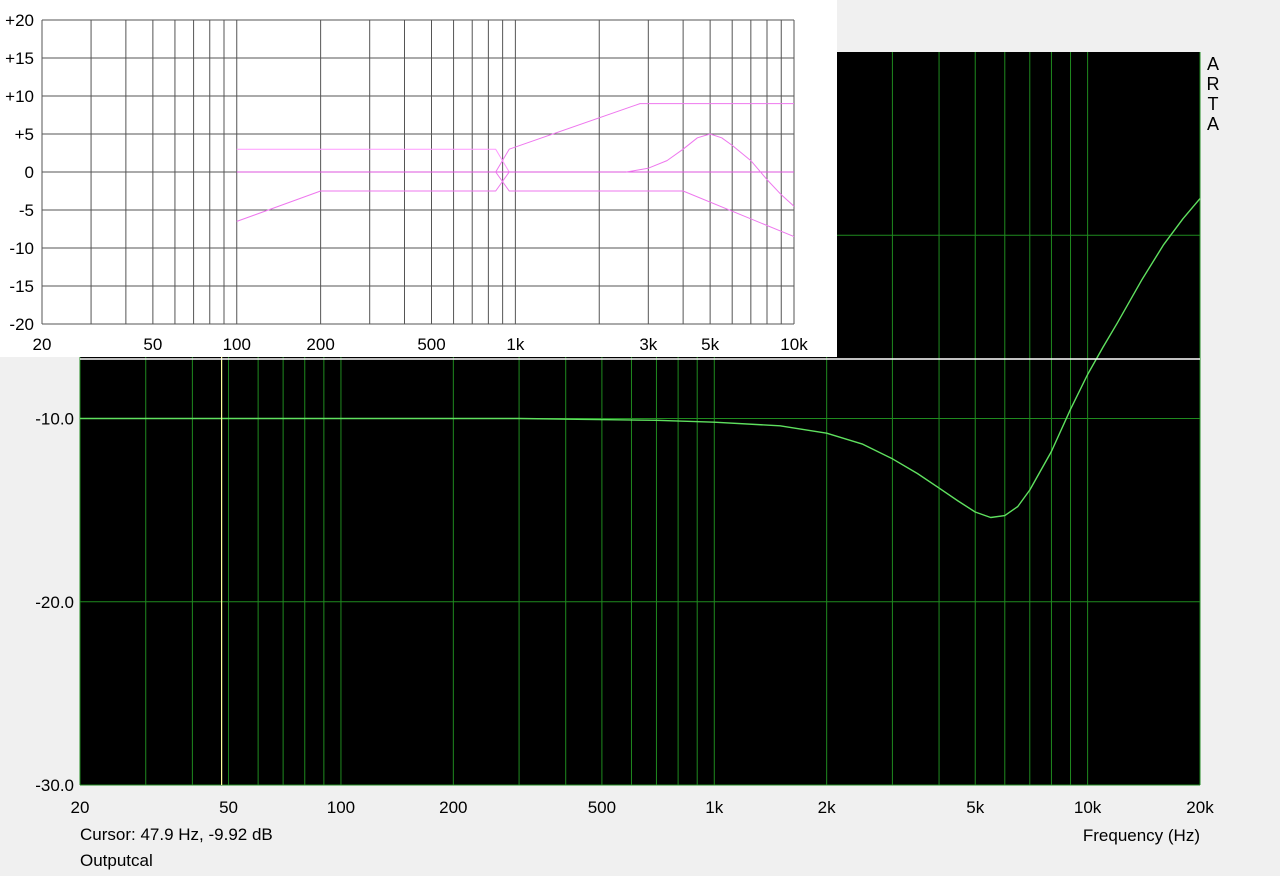 This screenshot has width=1280, height=876. What do you see at coordinates (19, 58) in the screenshot?
I see `inset-y-tick-label: +15` at bounding box center [19, 58].